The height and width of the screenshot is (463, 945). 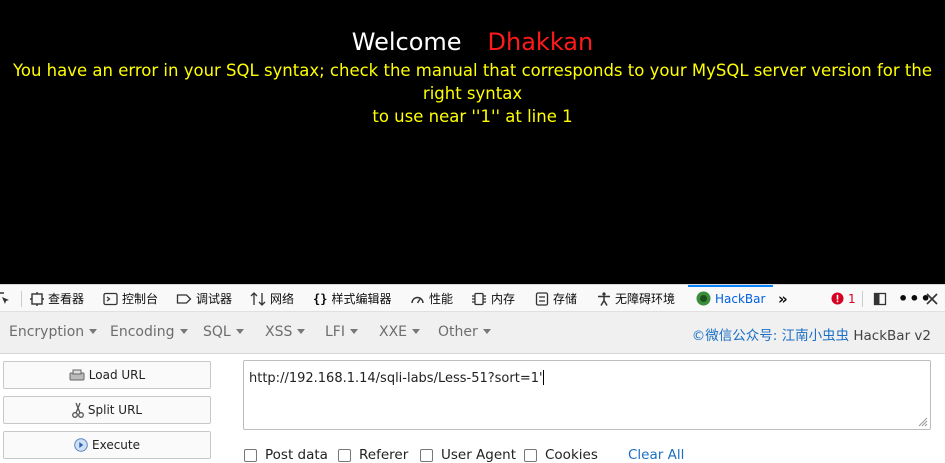 What do you see at coordinates (441, 299) in the screenshot?
I see `tab-performance-label: 性能` at bounding box center [441, 299].